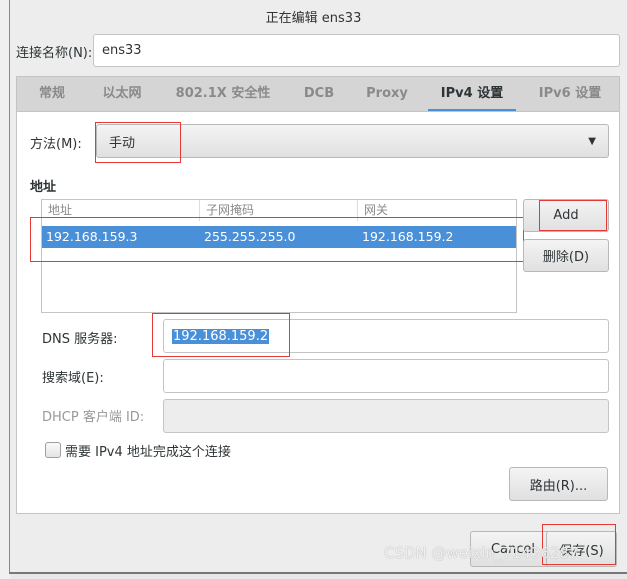 This screenshot has width=627, height=579. Describe the element at coordinates (387, 94) in the screenshot. I see `tab-proxy: Proxy` at that location.